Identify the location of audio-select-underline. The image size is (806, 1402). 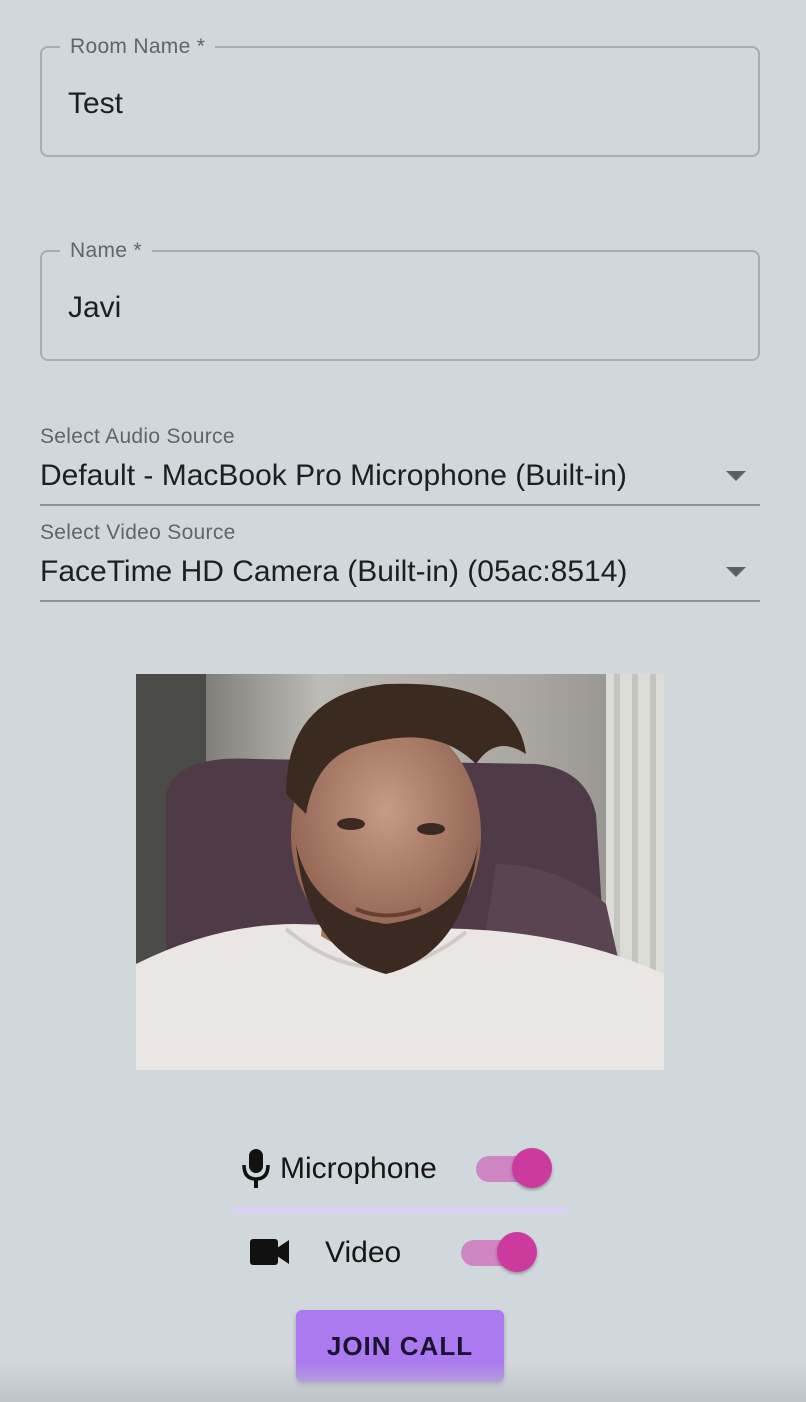
(400, 505).